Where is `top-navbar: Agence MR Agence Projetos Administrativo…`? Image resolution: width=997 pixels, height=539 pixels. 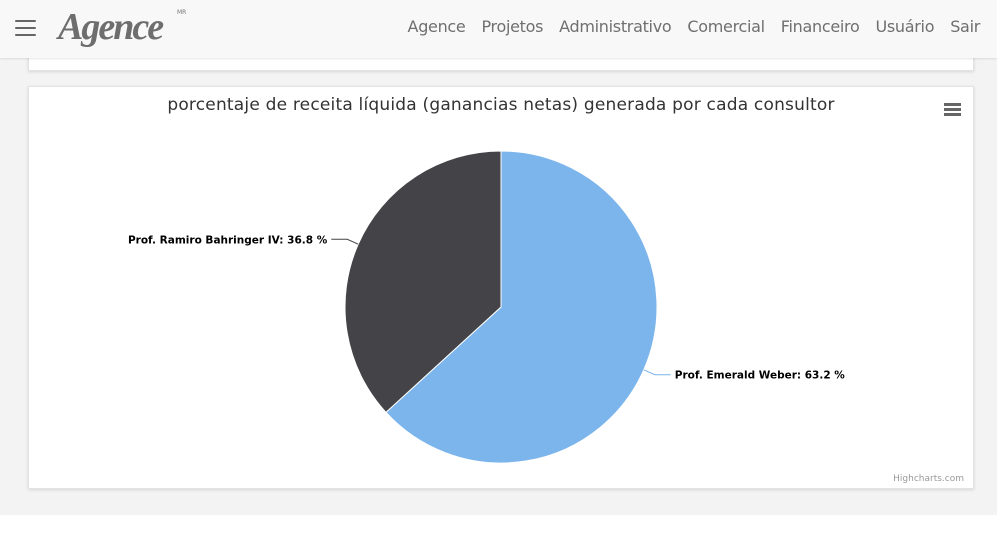 top-navbar: Agence MR Agence Projetos Administrativo… is located at coordinates (498, 29).